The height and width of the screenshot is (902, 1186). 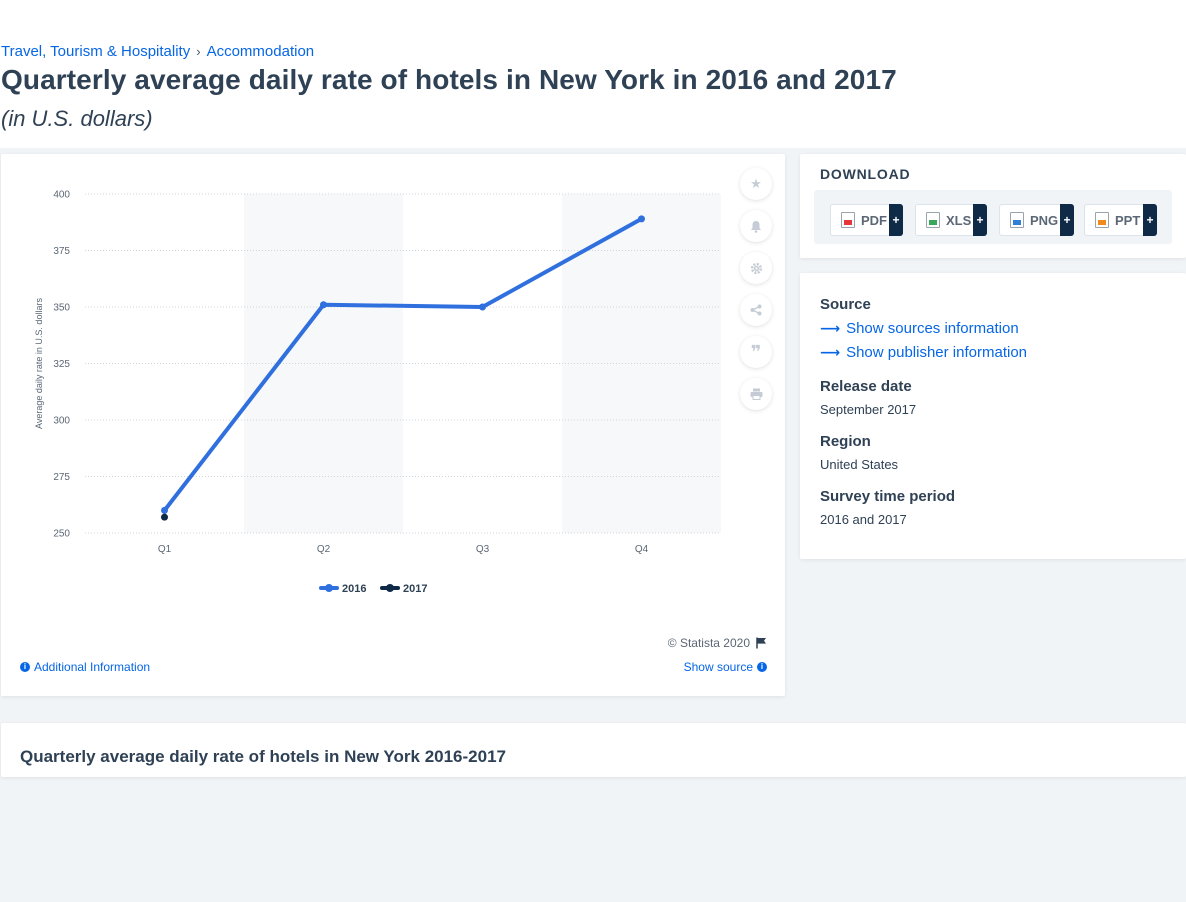 What do you see at coordinates (932, 328) in the screenshot?
I see `show-sources-label: Show sources information` at bounding box center [932, 328].